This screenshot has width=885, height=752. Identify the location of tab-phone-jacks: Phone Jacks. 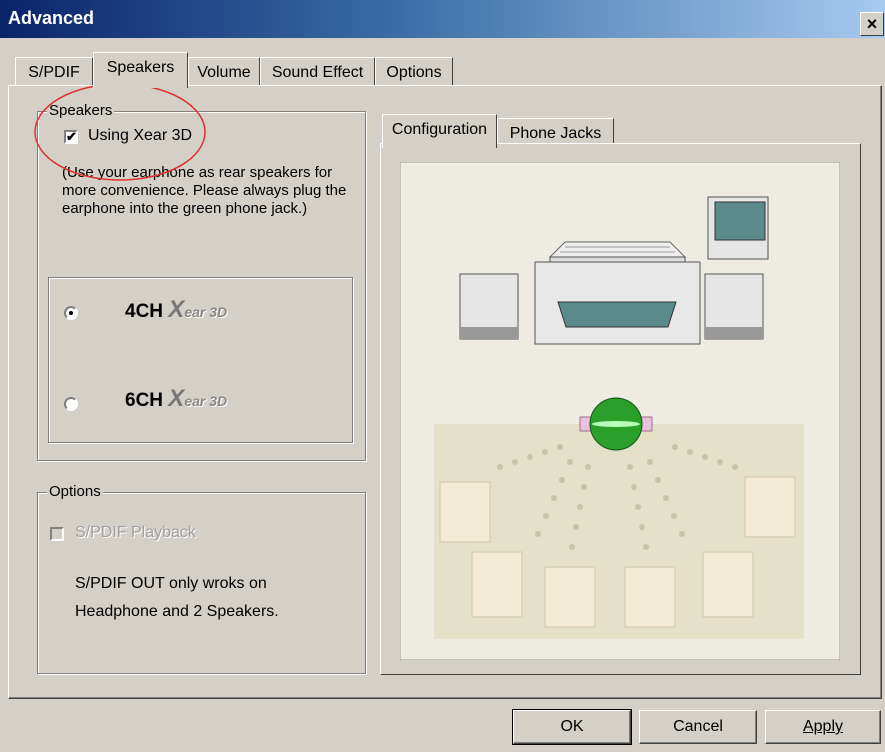
(555, 131).